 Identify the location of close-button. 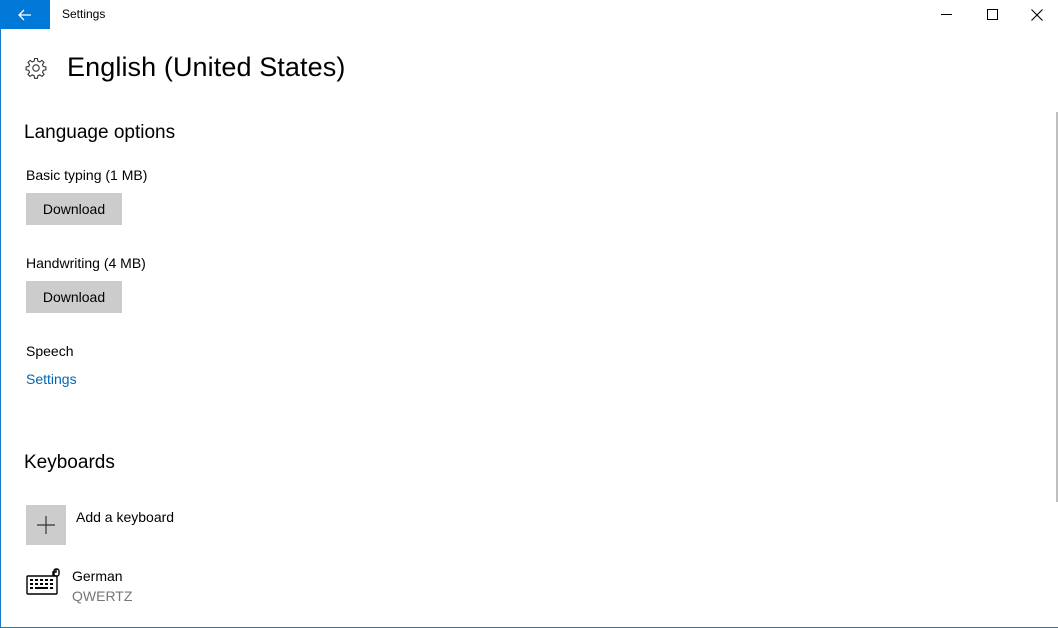
(1036, 14).